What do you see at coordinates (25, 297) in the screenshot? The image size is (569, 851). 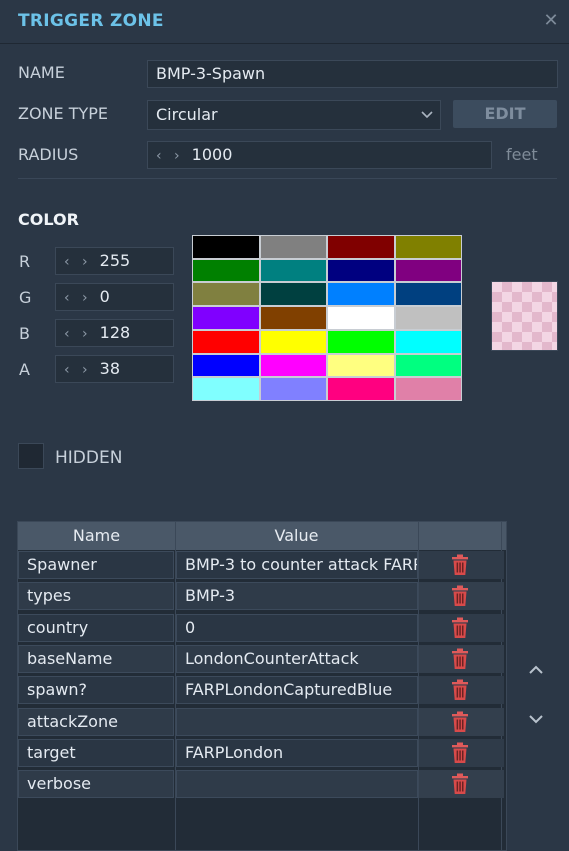 I see `color-g-label: G` at bounding box center [25, 297].